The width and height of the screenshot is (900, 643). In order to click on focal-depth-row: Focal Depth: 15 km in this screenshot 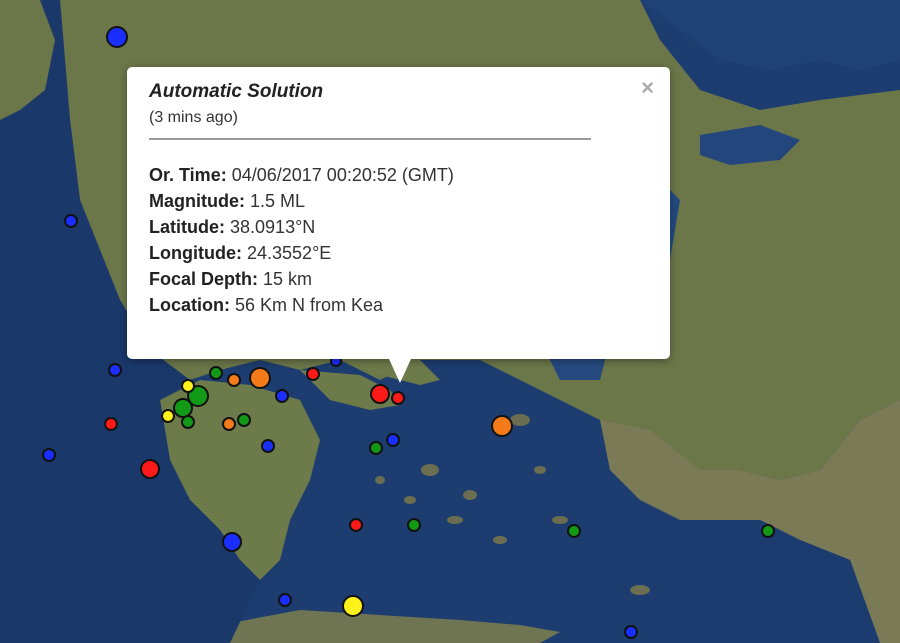, I will do `click(398, 279)`.